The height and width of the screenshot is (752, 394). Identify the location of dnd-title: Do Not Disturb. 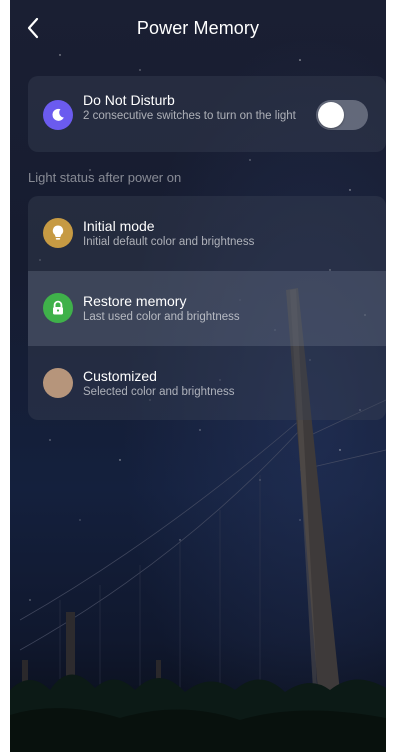
(129, 100).